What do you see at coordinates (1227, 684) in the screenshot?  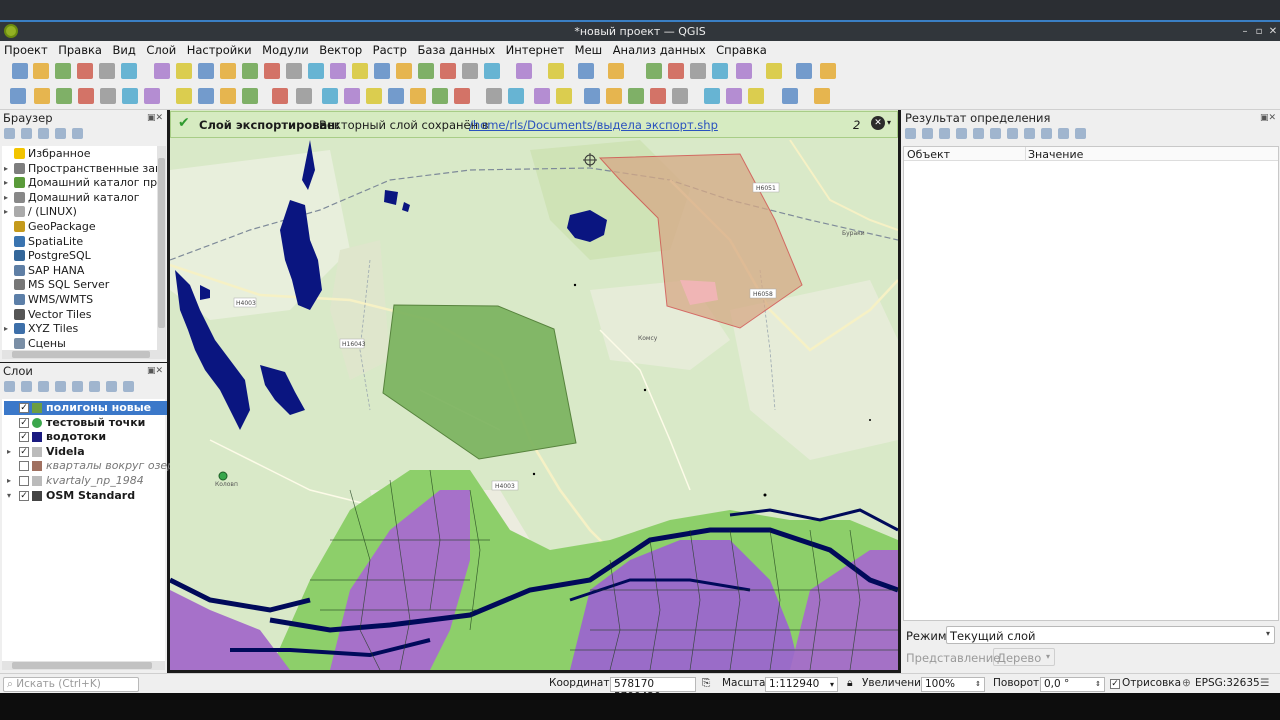 I see `crs-button: EPSG:32635` at bounding box center [1227, 684].